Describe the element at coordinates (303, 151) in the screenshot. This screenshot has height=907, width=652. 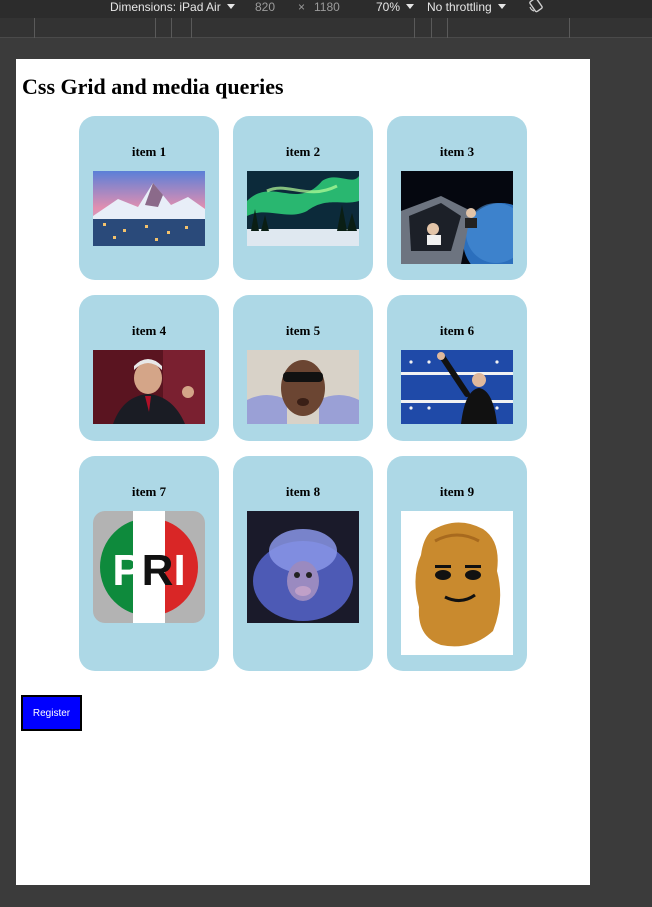
I see `item-label: item 2` at that location.